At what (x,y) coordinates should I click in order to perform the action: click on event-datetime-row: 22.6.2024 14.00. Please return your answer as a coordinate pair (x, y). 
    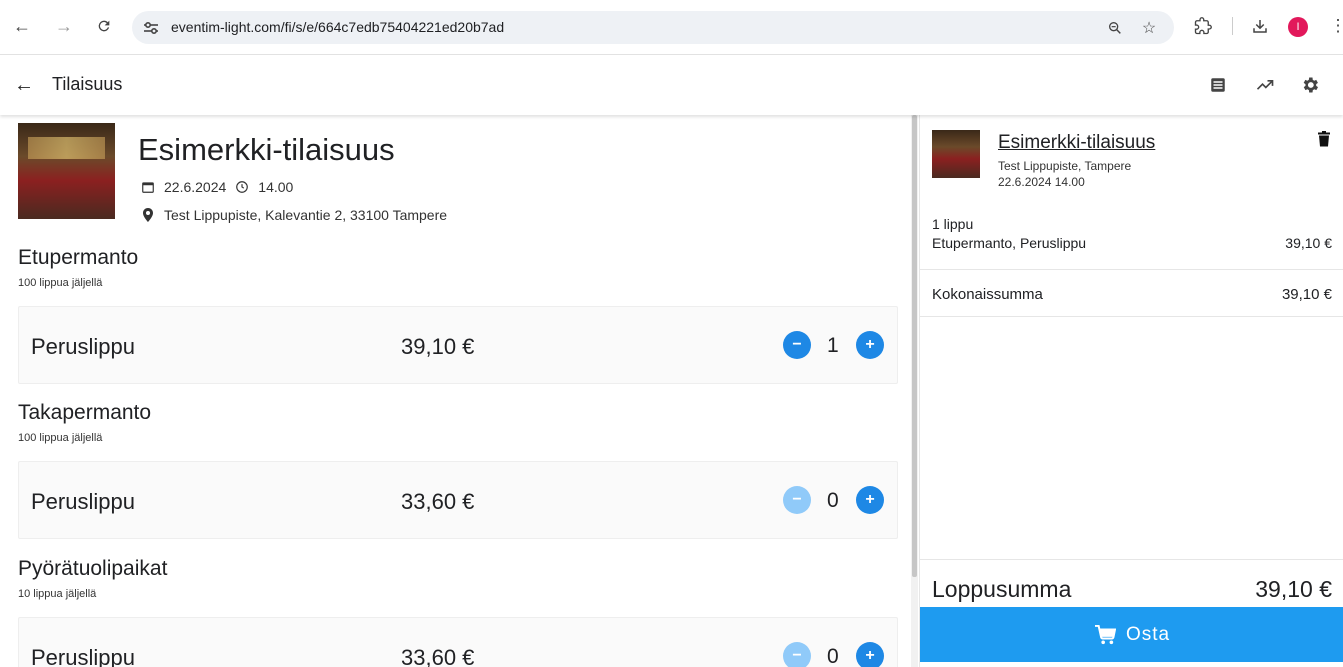
    Looking at the image, I should click on (216, 187).